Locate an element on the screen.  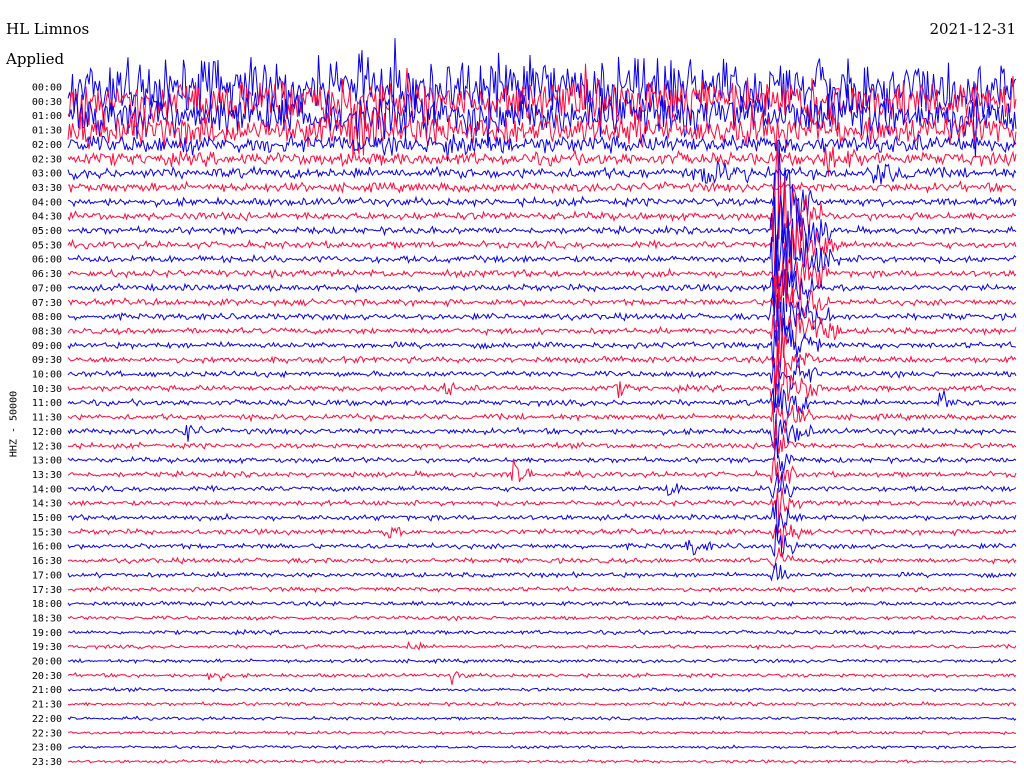
trace-row-1900 is located at coordinates (542, 632).